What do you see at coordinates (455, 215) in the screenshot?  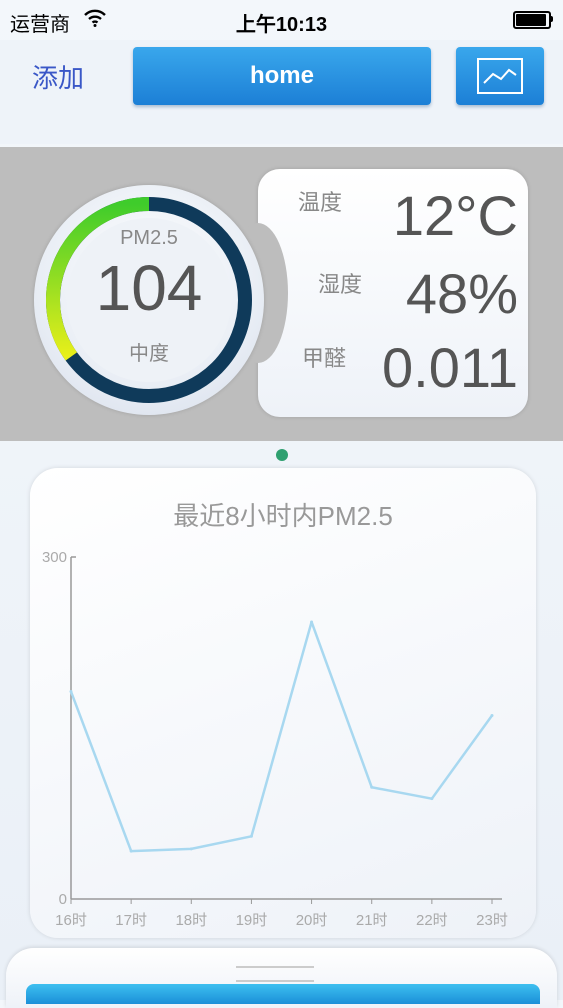 I see `temperature-value: 12°C` at bounding box center [455, 215].